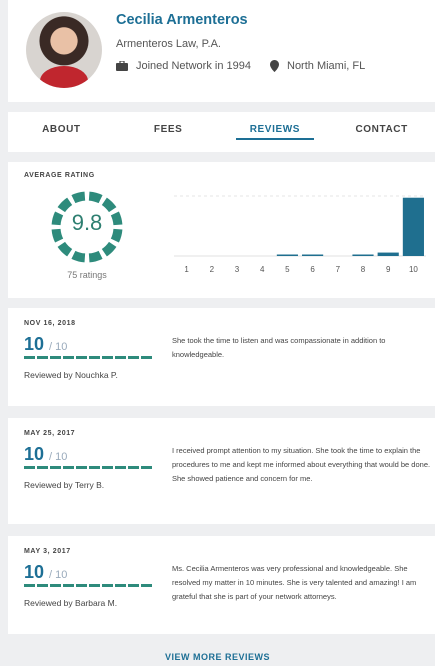  I want to click on reviewer-name: Reviewed by Nouchka P., so click(71, 375).